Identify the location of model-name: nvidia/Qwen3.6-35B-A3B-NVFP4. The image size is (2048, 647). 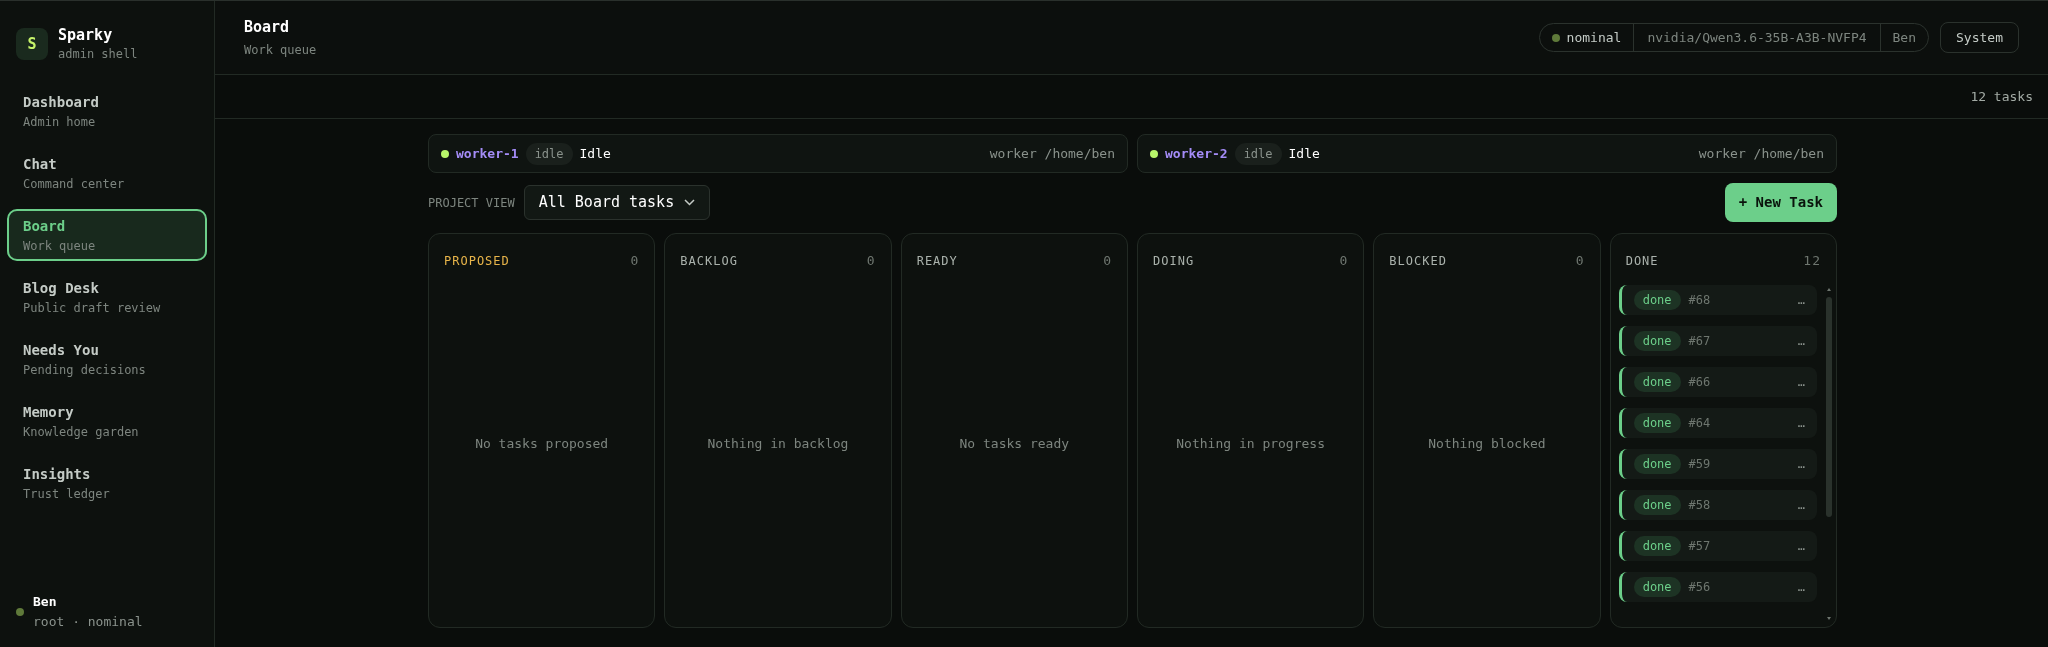
(1757, 37).